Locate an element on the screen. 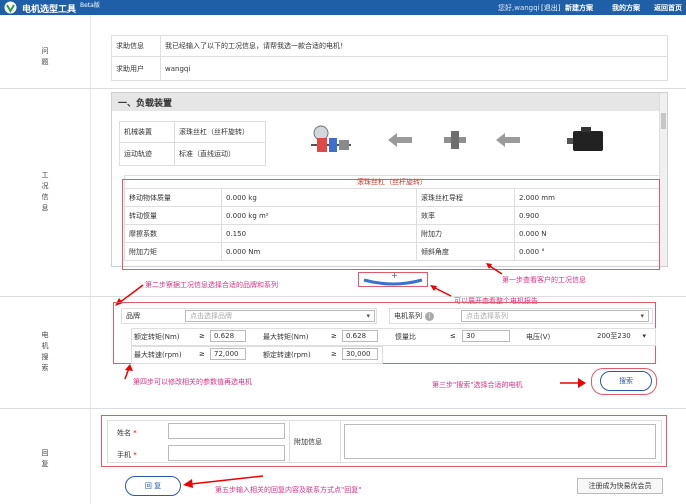  scroll-thumb is located at coordinates (663, 121).